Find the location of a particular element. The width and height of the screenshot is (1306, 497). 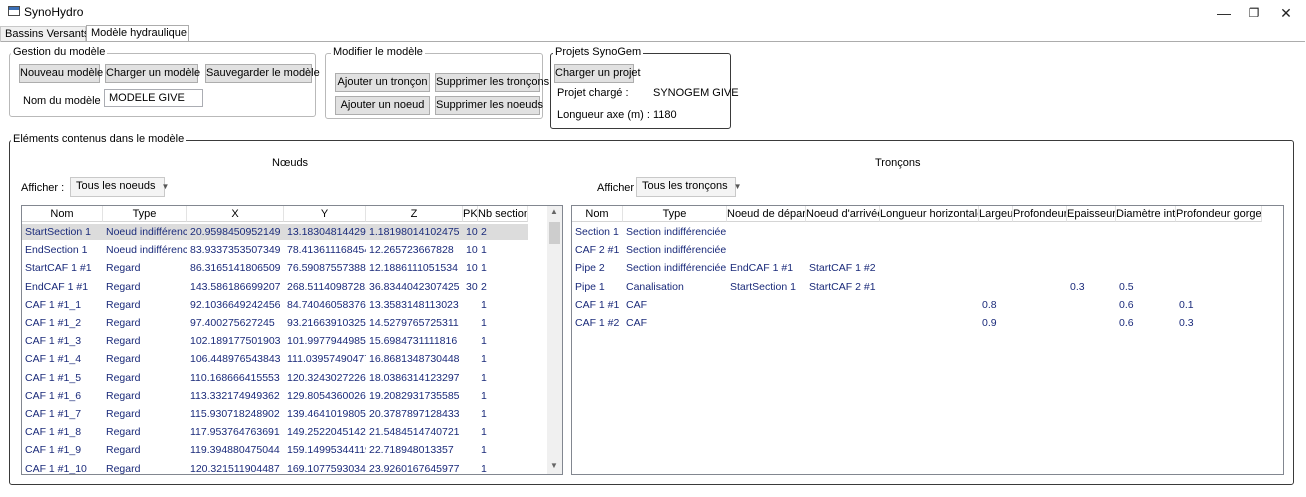

sections-header-nom: Nom is located at coordinates (597, 214).